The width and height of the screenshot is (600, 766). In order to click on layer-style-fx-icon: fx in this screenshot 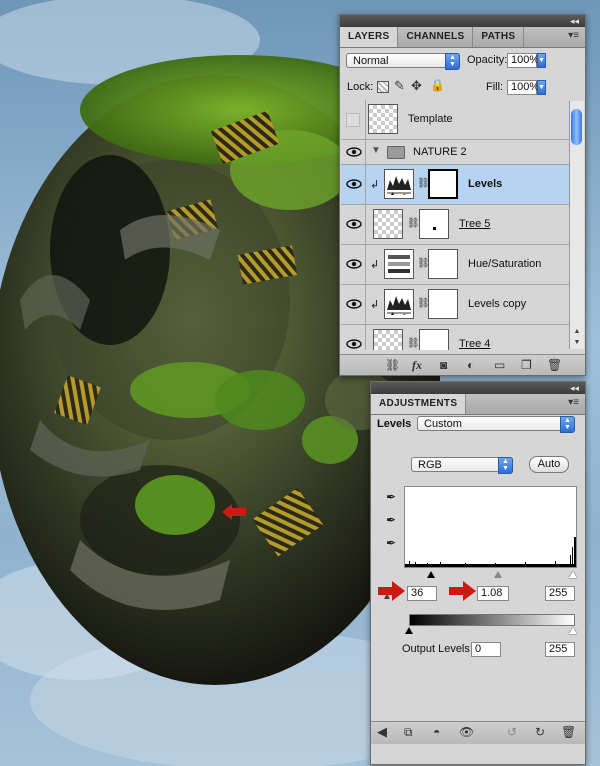, I will do `click(417, 365)`.